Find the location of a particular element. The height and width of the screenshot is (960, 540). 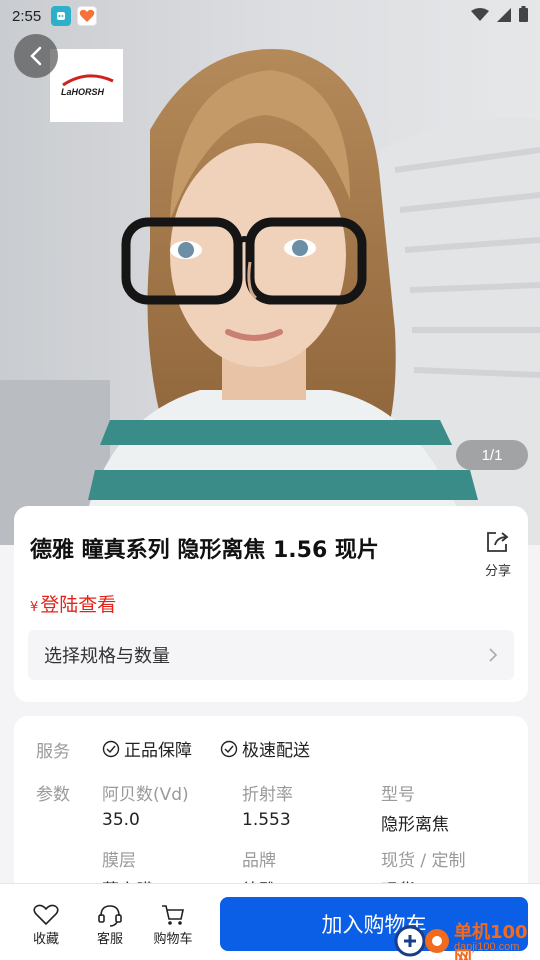

share-label: 分享 is located at coordinates (497, 571).